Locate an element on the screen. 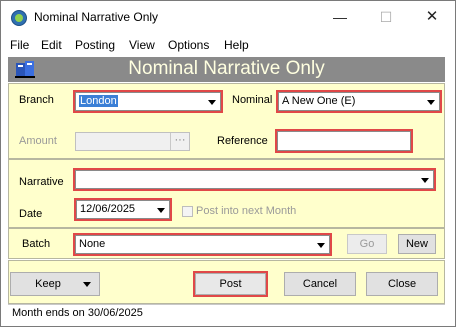 The width and height of the screenshot is (456, 327). date-picker: 12/06/2025 is located at coordinates (123, 209).